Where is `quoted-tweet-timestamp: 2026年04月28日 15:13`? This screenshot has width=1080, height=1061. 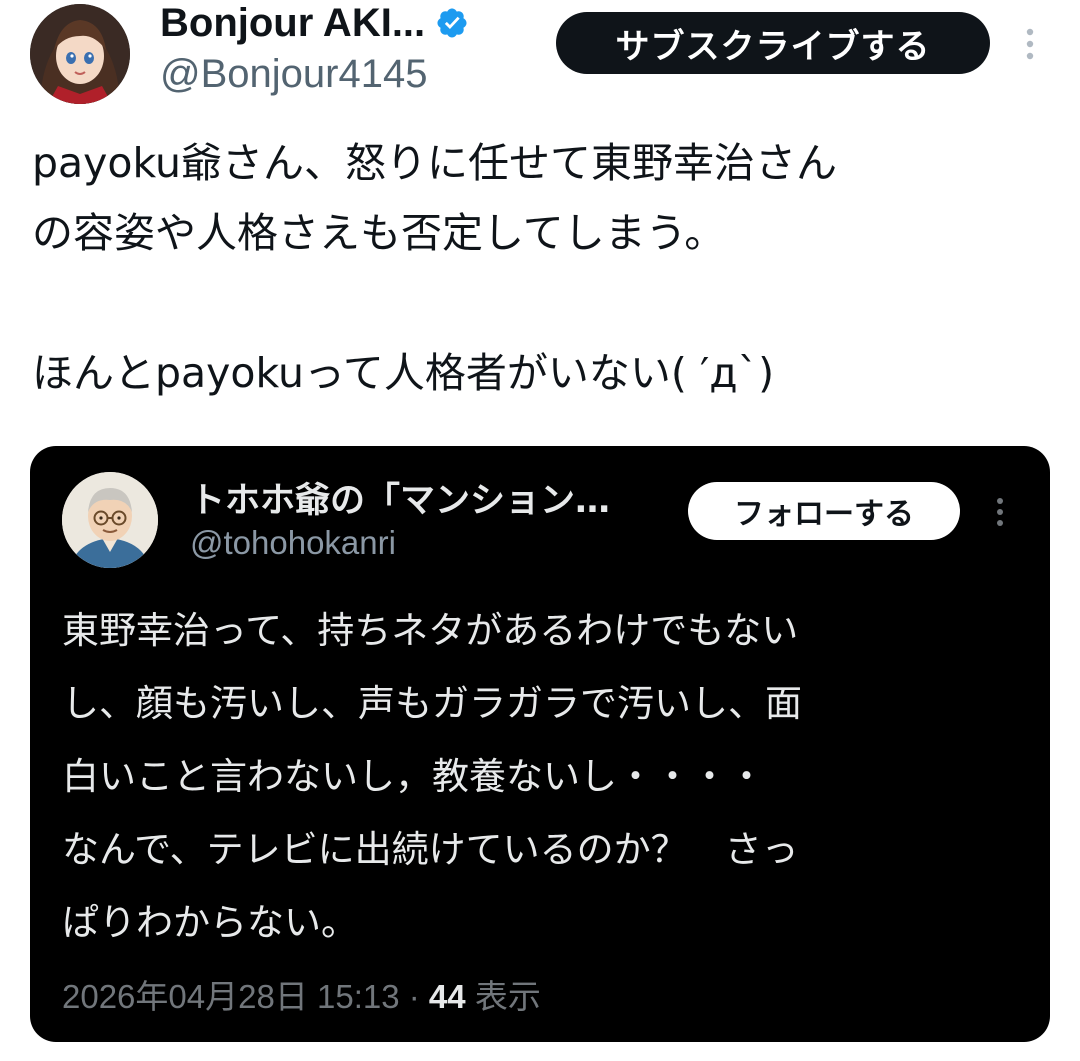
quoted-tweet-timestamp: 2026年04月28日 15:13 is located at coordinates (231, 996).